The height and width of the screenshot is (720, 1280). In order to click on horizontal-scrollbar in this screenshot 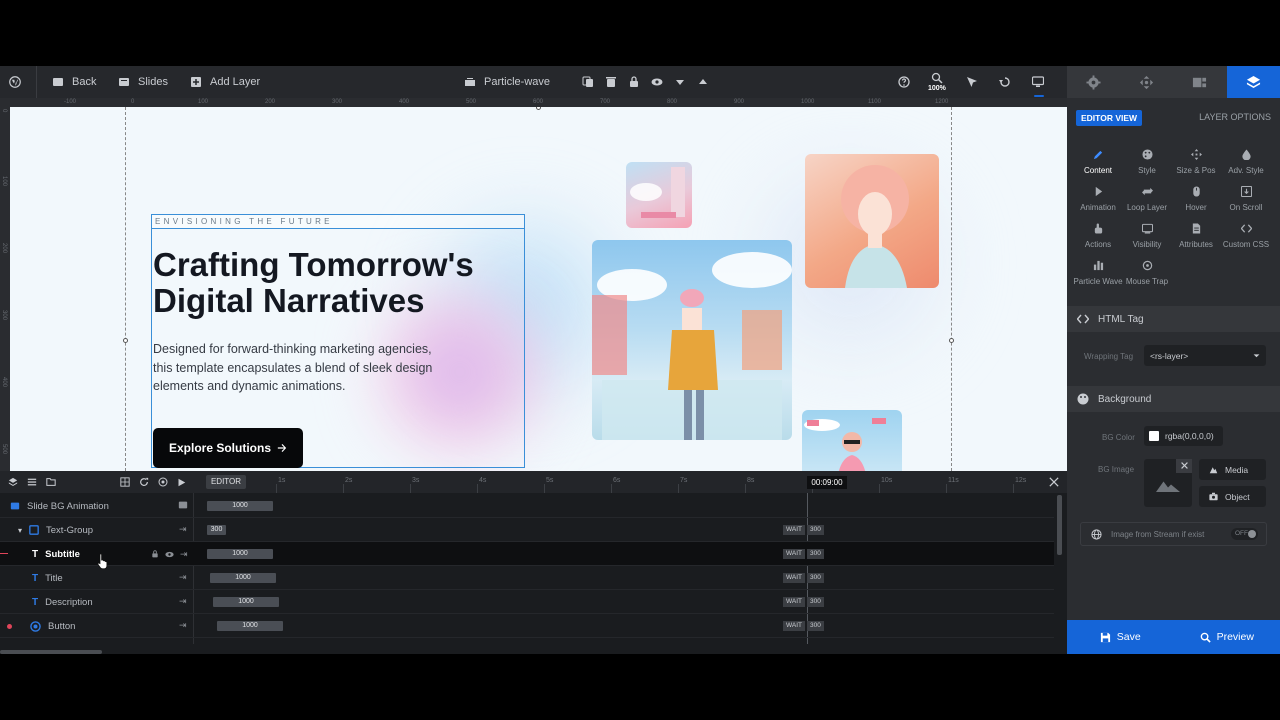, I will do `click(51, 652)`.